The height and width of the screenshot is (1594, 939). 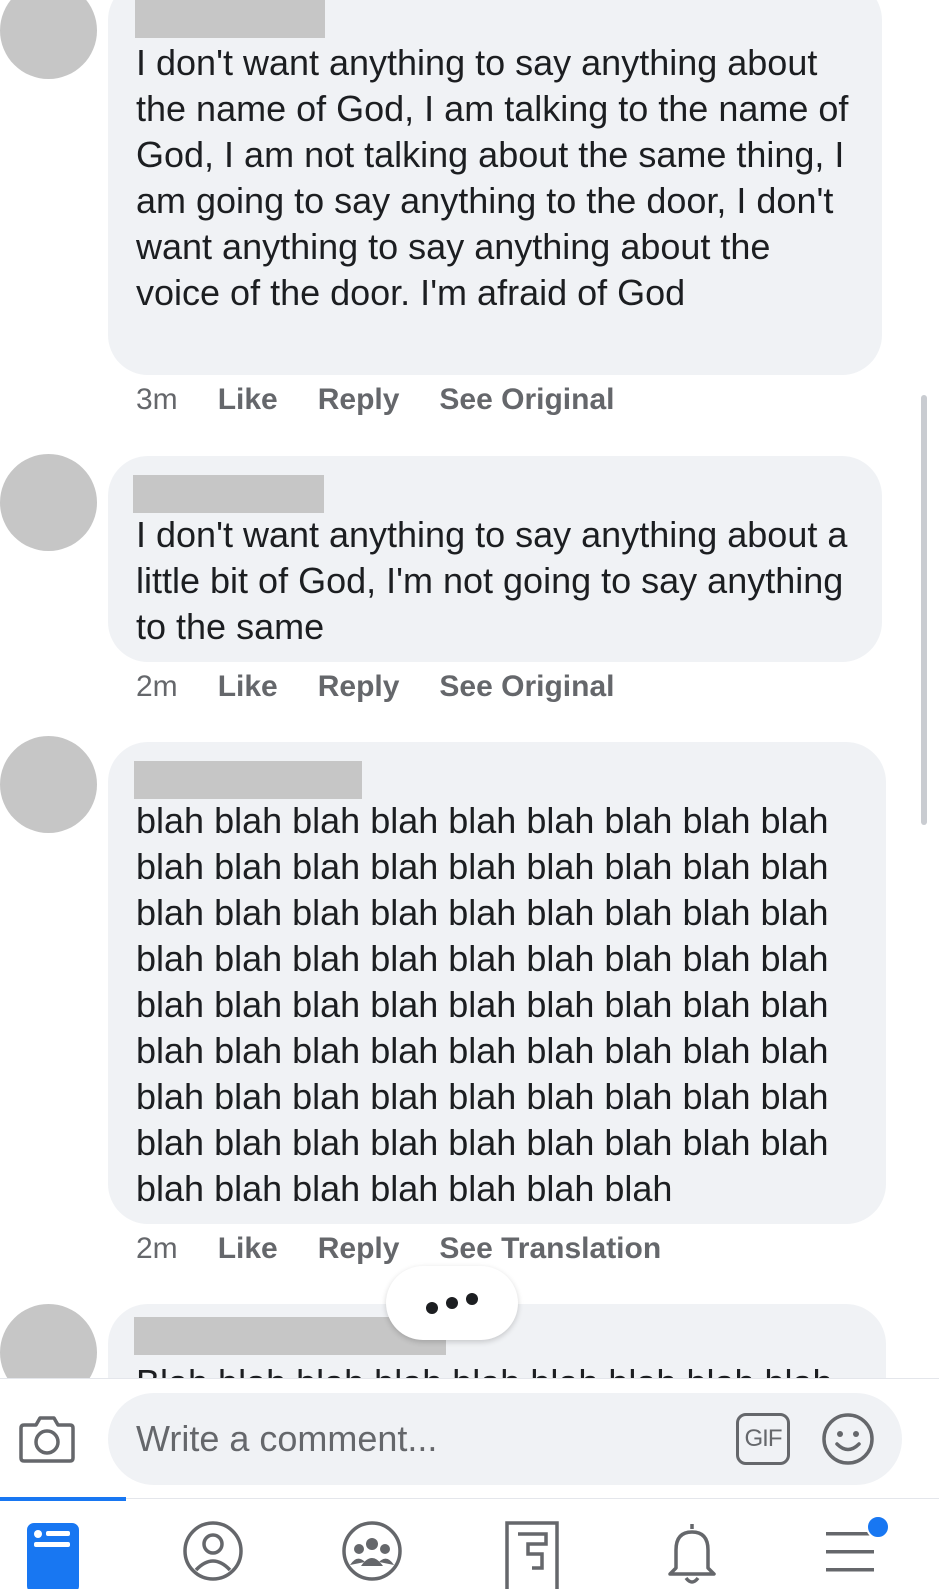 I want to click on notifications-icon, so click(x=692, y=1554).